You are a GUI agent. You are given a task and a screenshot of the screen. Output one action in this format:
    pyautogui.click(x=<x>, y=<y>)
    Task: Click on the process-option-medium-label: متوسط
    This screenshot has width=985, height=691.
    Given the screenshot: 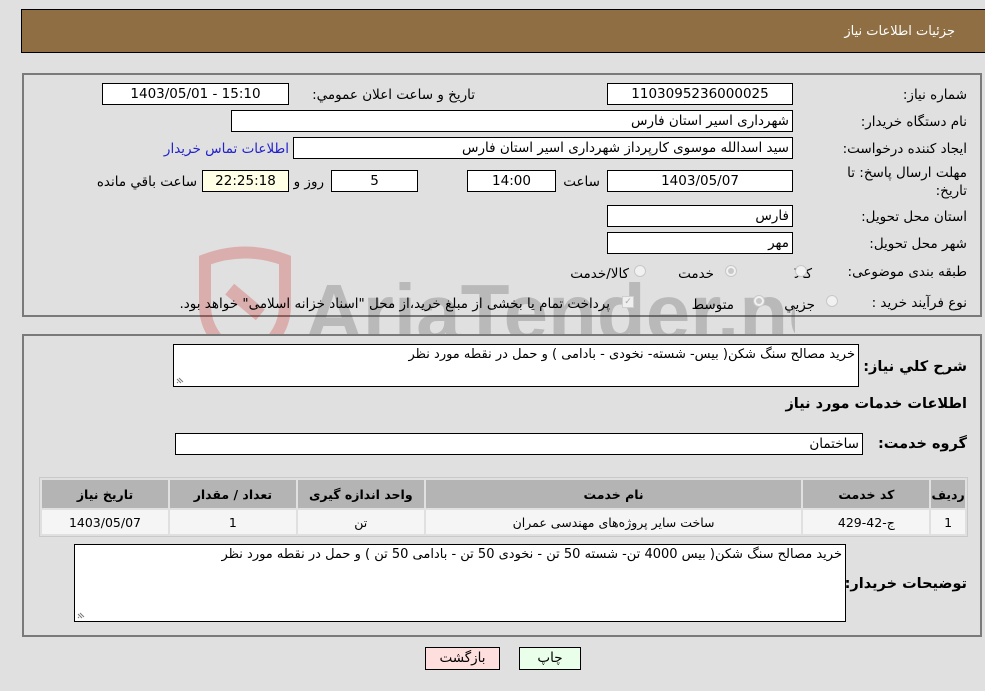 What is the action you would take?
    pyautogui.click(x=712, y=305)
    